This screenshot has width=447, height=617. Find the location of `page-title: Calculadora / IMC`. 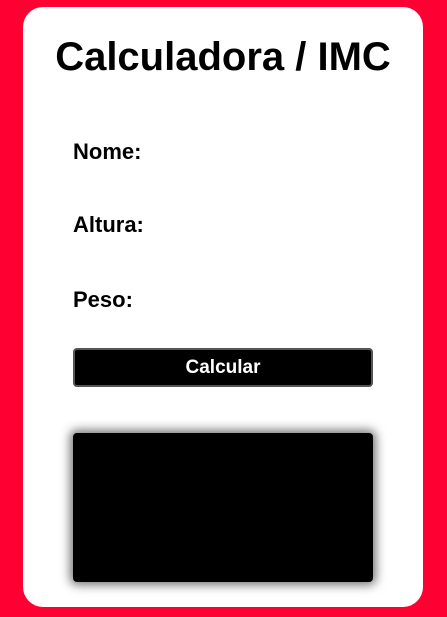

page-title: Calculadora / IMC is located at coordinates (223, 57).